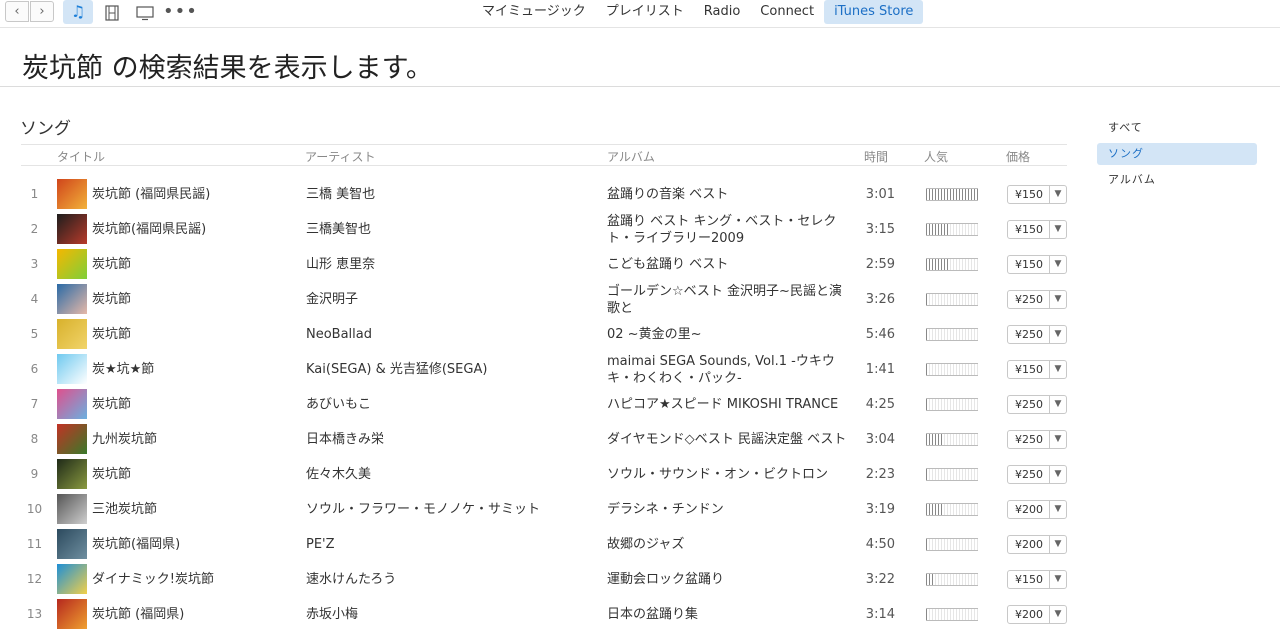  I want to click on table-row: 11 炭坑節(福岡県) PE'Z 故郷のジャズ 4:50 ¥200 ▼, so click(544, 544).